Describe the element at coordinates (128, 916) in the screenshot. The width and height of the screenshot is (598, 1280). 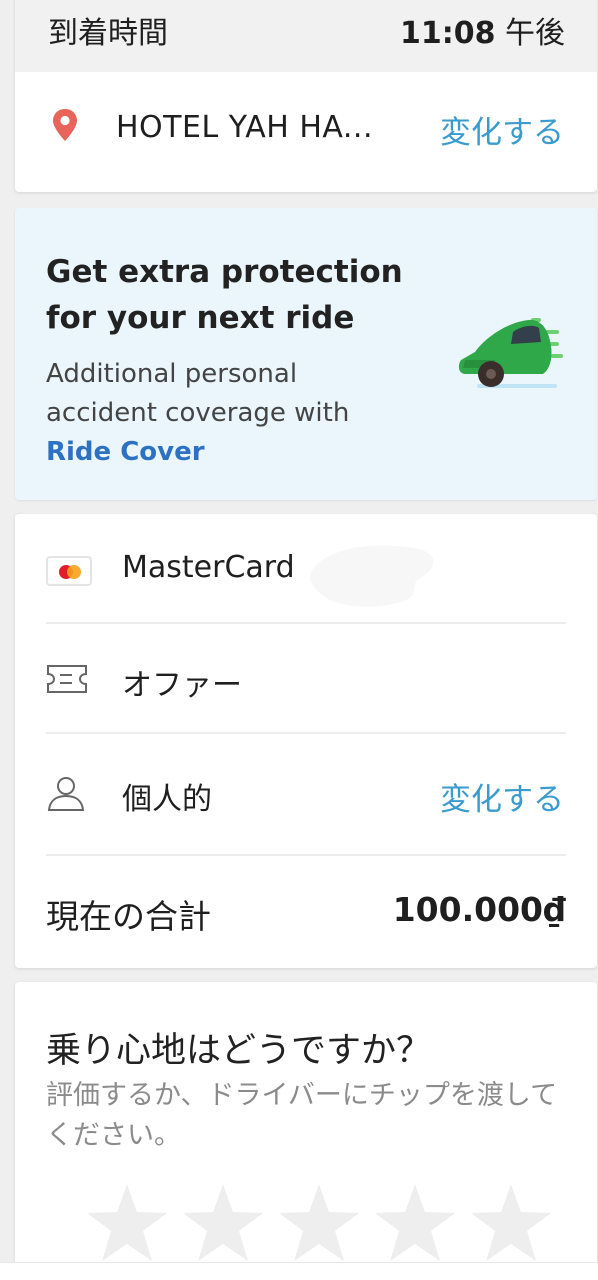
I see `current-total-label: 現在の合計` at that location.